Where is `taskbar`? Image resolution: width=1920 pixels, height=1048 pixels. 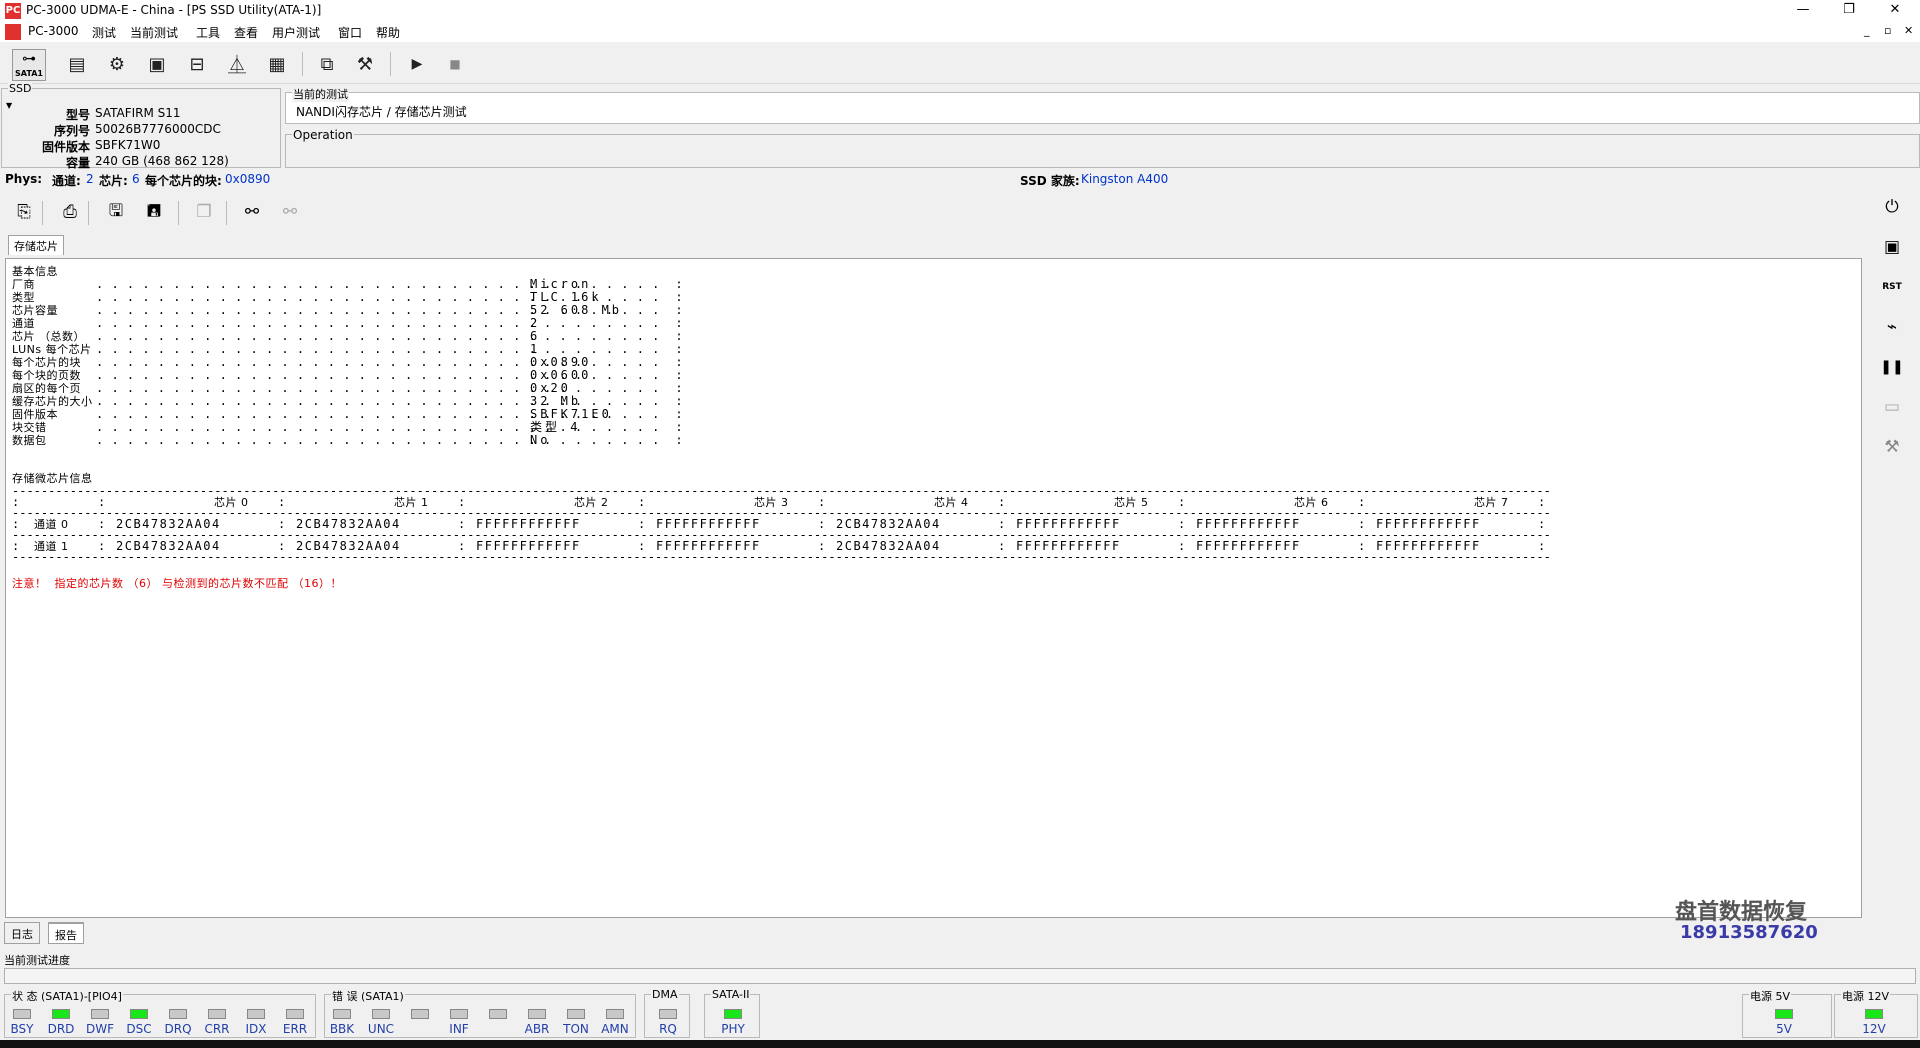
taskbar is located at coordinates (960, 1044).